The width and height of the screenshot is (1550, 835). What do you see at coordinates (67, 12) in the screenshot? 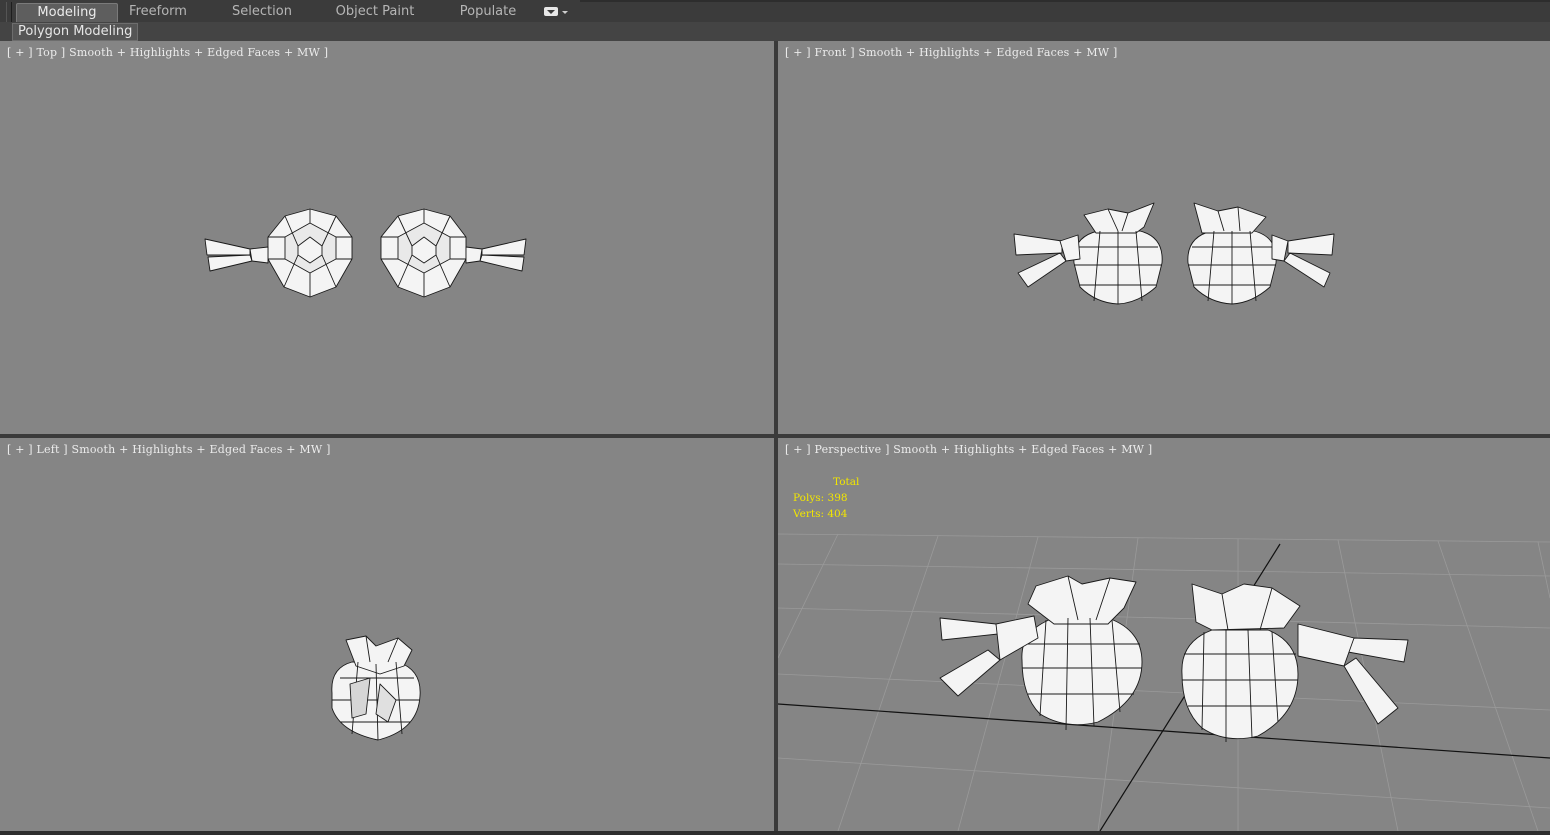
I see `tab-modeling: Modeling` at bounding box center [67, 12].